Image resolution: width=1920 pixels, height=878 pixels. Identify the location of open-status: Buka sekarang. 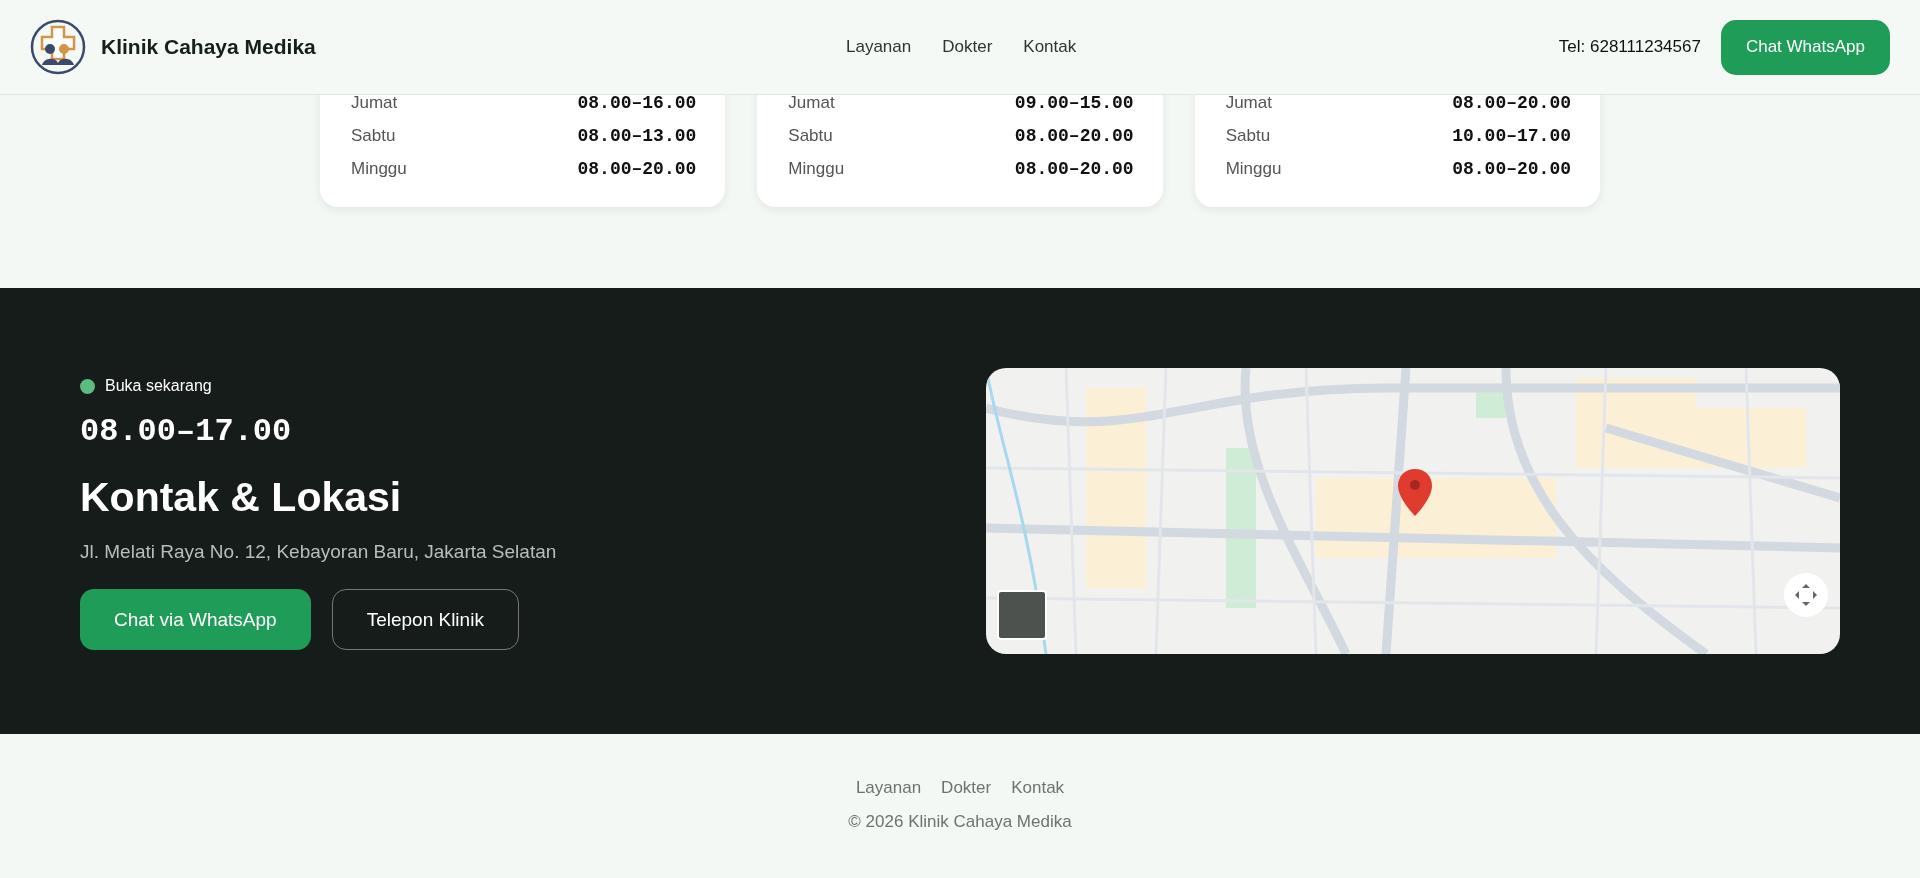
(158, 386).